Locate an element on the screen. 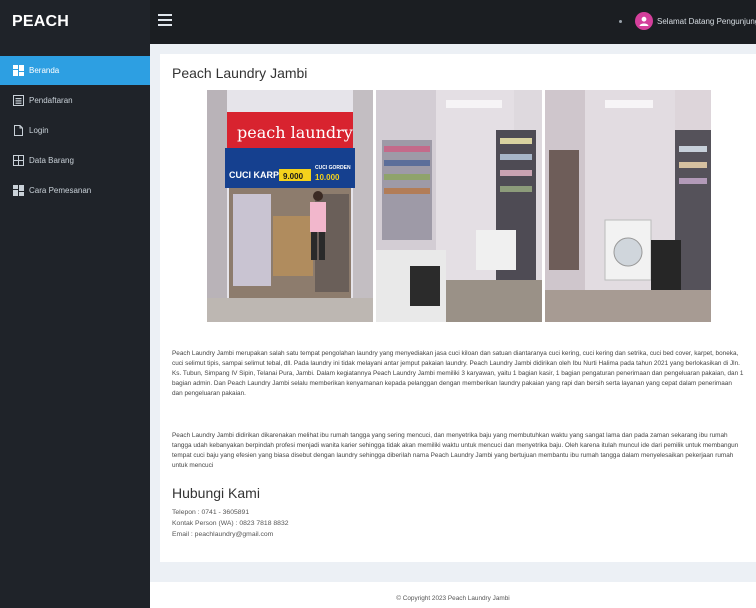  contact-title: Hubungi Kami is located at coordinates (216, 493).